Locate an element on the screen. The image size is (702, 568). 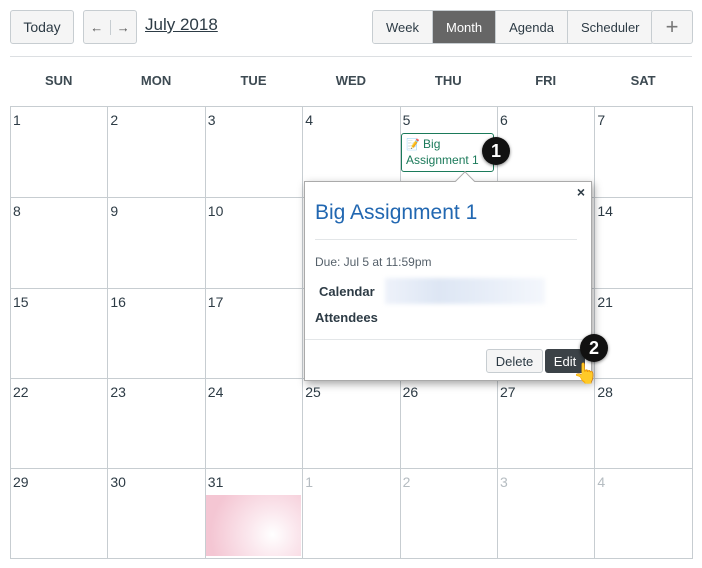
day-number: 22 is located at coordinates (21, 392).